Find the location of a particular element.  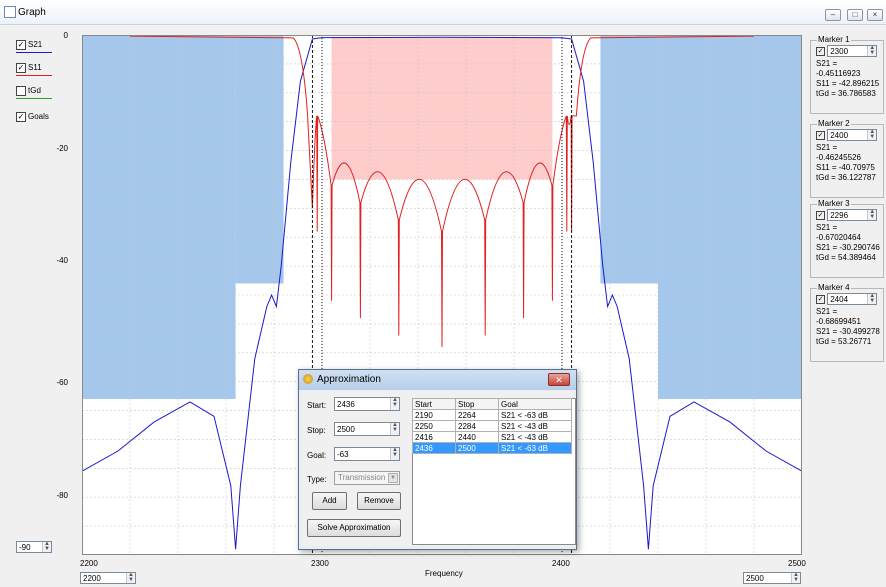

chevron-down-icon: ▼ is located at coordinates (393, 478).